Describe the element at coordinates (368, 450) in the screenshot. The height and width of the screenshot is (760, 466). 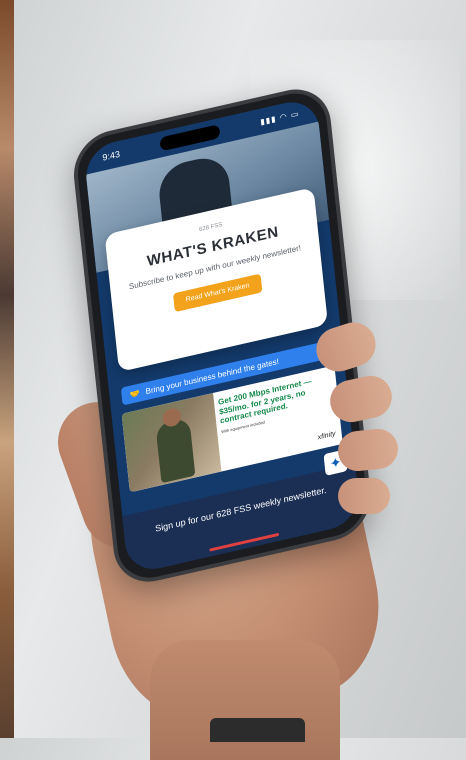
I see `hand-finger-ring` at that location.